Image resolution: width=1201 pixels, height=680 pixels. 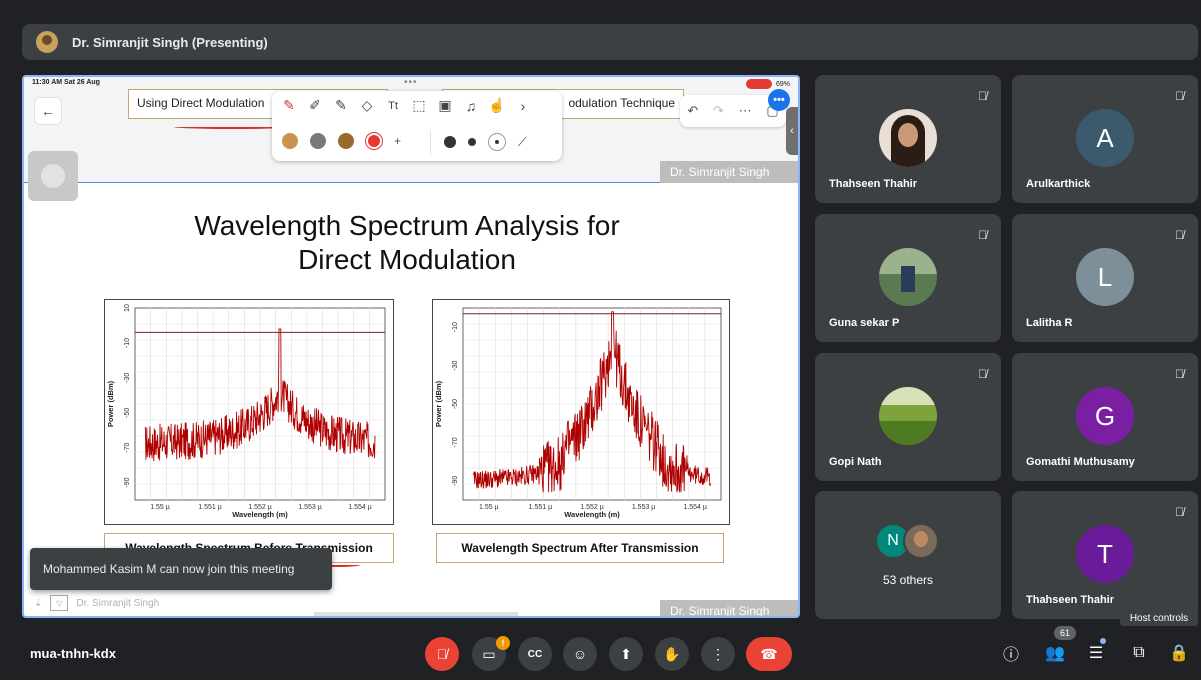 What do you see at coordinates (38, 603) in the screenshot?
I see `pin-icon: ⇣` at bounding box center [38, 603].